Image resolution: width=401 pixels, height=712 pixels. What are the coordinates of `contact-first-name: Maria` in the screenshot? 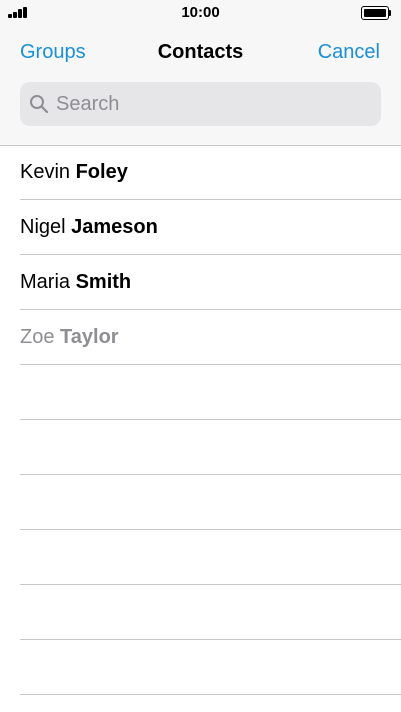 It's located at (45, 282).